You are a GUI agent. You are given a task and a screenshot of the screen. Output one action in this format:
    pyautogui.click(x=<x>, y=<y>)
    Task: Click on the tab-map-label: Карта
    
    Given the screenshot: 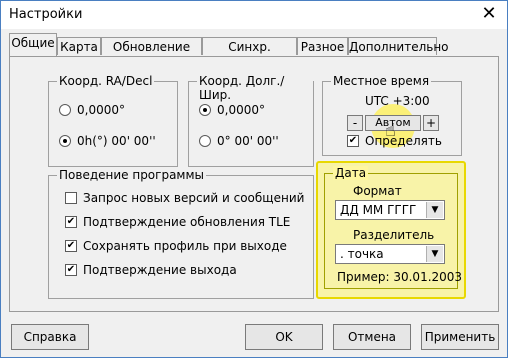 What is the action you would take?
    pyautogui.click(x=79, y=47)
    